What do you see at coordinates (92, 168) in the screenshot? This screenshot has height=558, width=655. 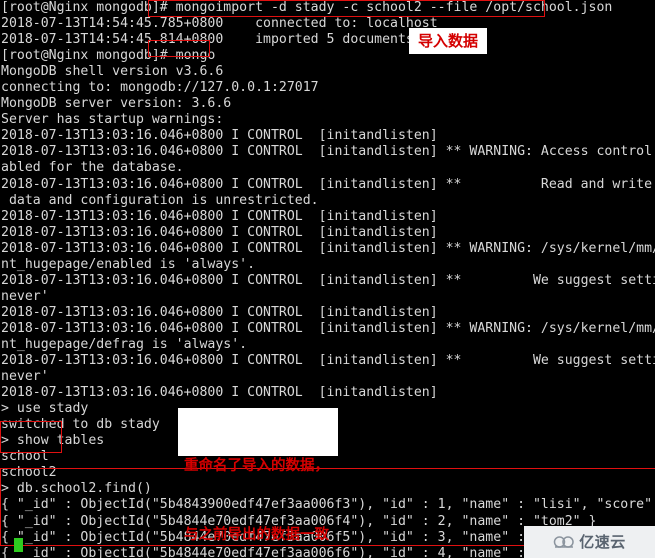 I see `terminal-line: abled for the database.` at bounding box center [92, 168].